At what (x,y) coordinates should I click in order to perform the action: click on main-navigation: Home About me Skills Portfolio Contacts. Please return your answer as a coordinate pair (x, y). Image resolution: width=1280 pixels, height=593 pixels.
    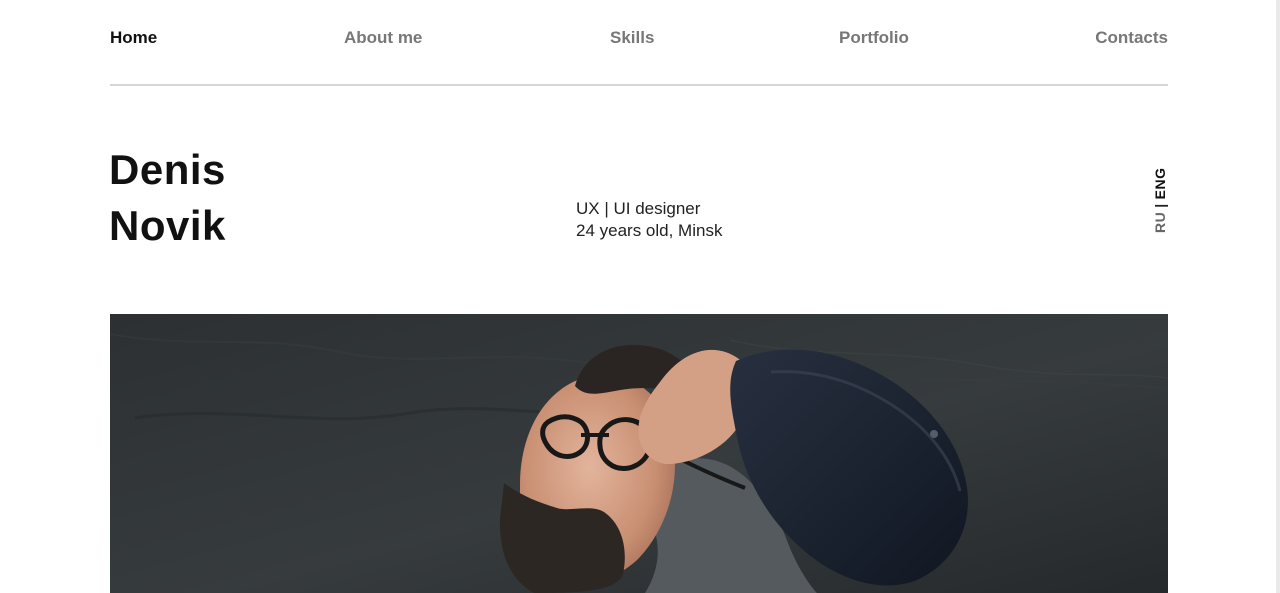
    Looking at the image, I should click on (639, 40).